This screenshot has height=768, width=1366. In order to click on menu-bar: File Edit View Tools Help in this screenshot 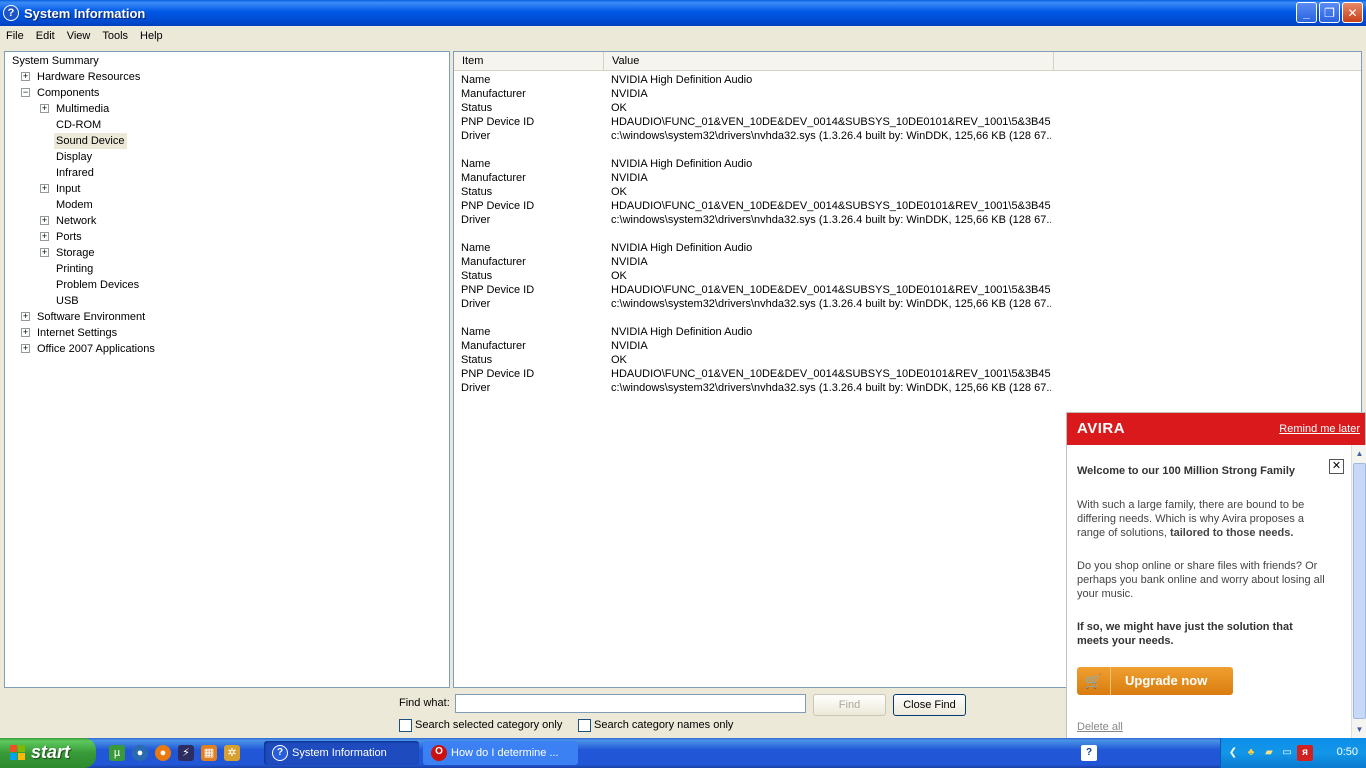, I will do `click(683, 35)`.